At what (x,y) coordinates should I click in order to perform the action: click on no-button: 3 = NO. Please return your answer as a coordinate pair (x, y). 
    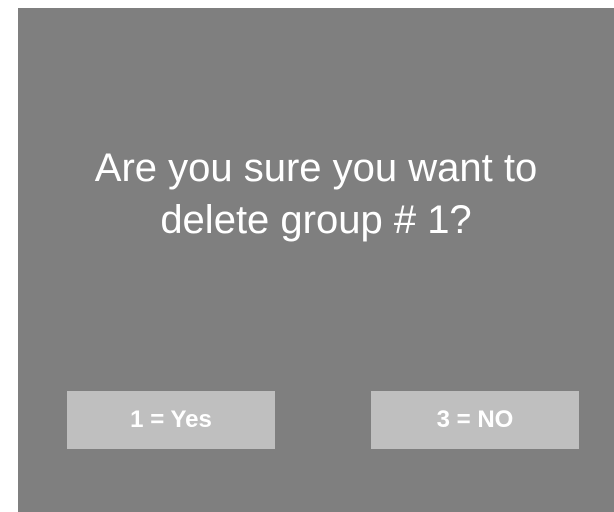
    Looking at the image, I should click on (475, 420).